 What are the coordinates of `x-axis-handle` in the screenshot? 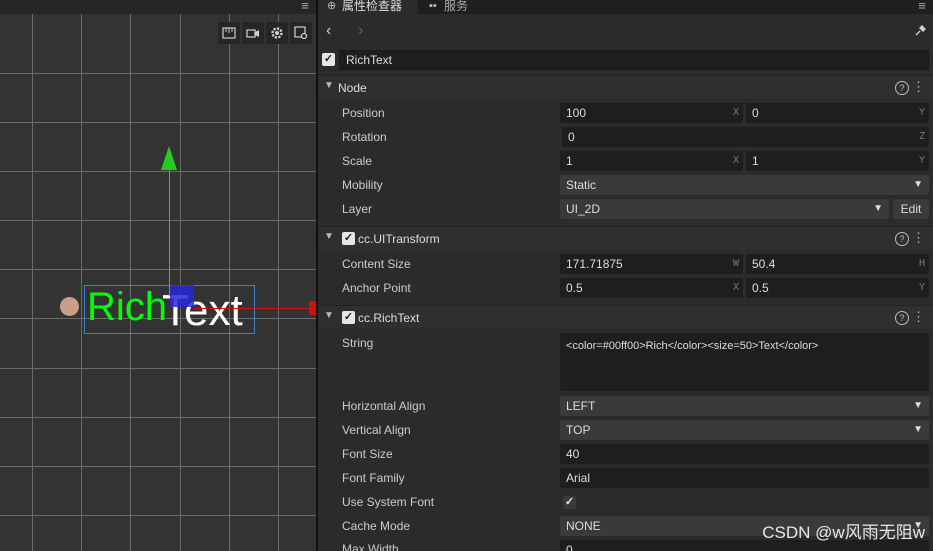 It's located at (253, 308).